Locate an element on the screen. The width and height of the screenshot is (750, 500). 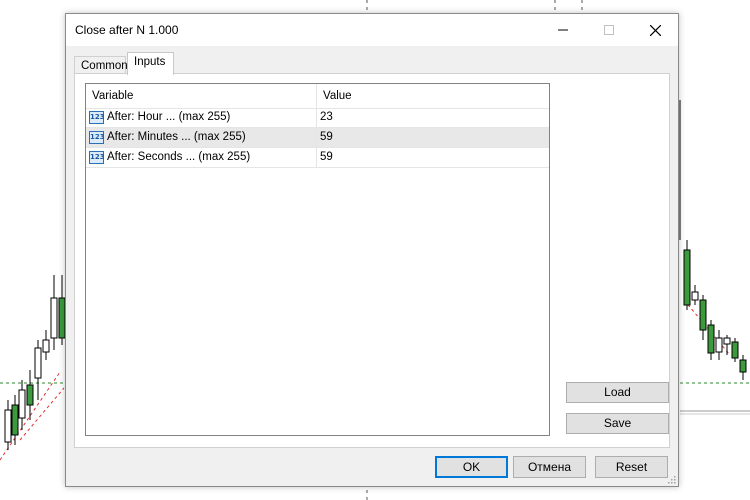
cancel-button: Отмена is located at coordinates (549, 467).